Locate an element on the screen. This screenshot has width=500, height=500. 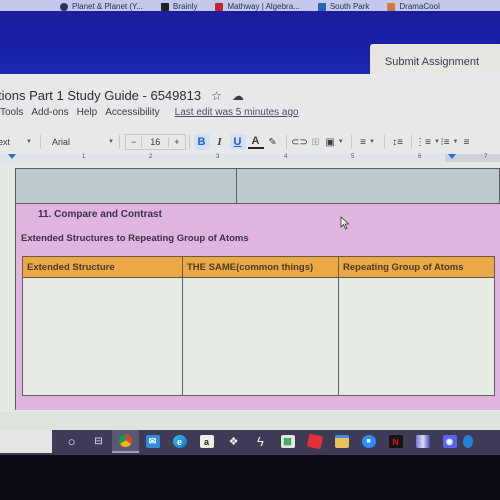
ruler-label: 1 is located at coordinates (84, 157).